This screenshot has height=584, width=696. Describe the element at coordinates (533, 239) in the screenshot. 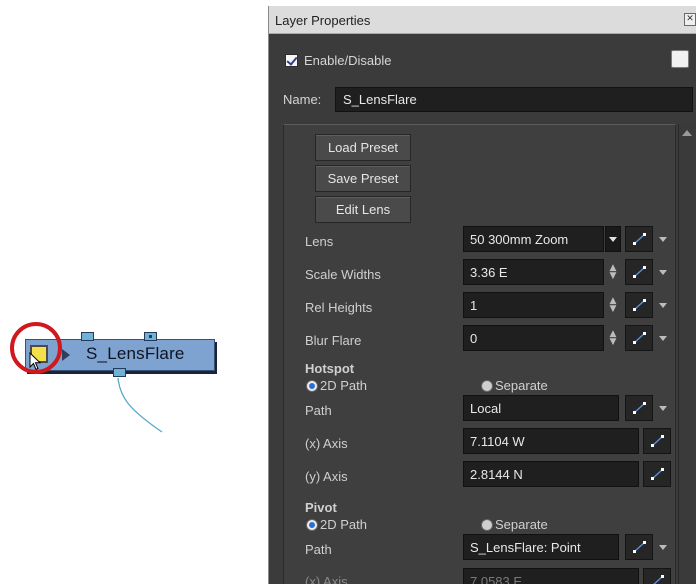

I see `lens-select: 50 300mm Zoom` at that location.